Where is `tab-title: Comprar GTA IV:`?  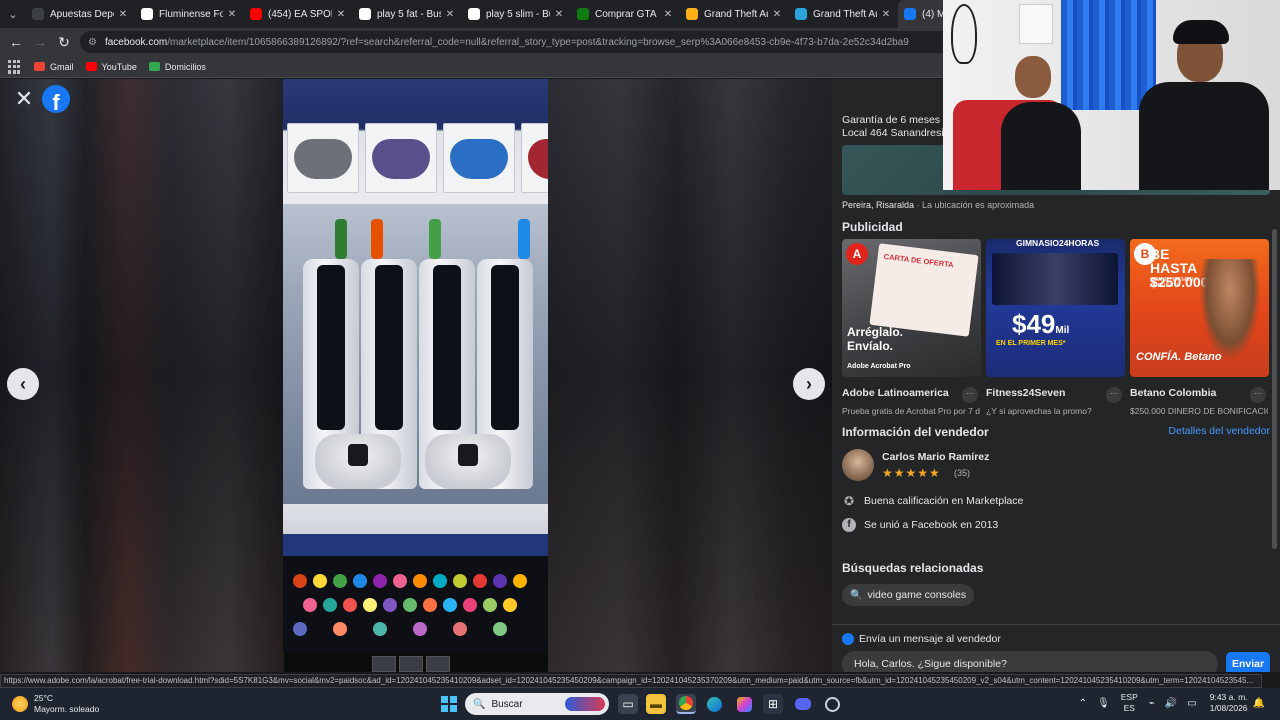
tab-title: Comprar GTA IV: is located at coordinates (627, 14).